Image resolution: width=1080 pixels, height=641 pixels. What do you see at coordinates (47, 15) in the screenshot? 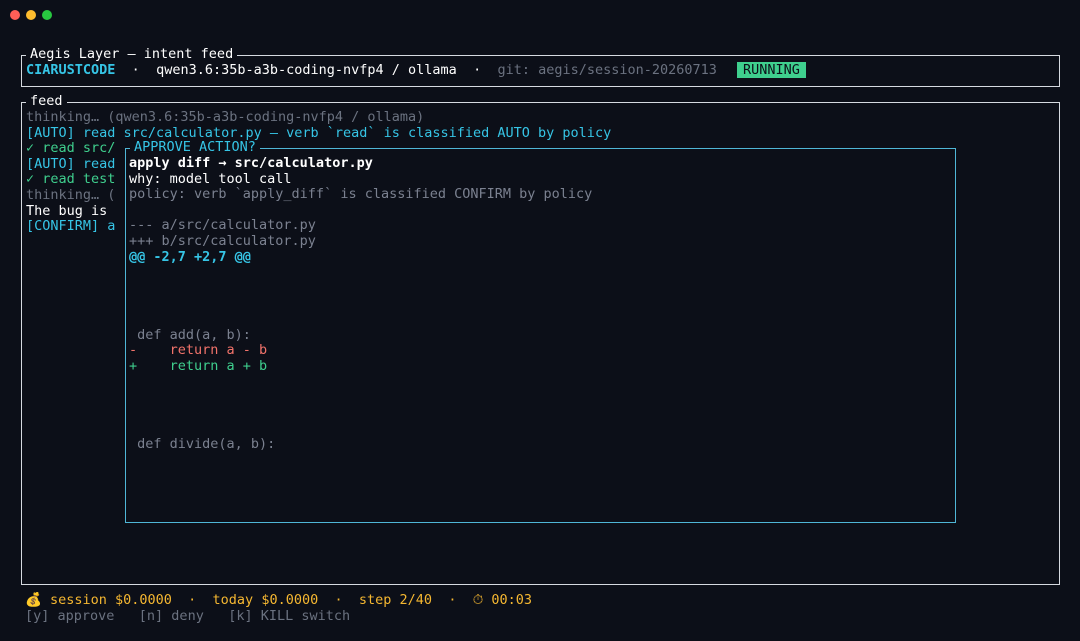
I see `maximize-window-icon` at bounding box center [47, 15].